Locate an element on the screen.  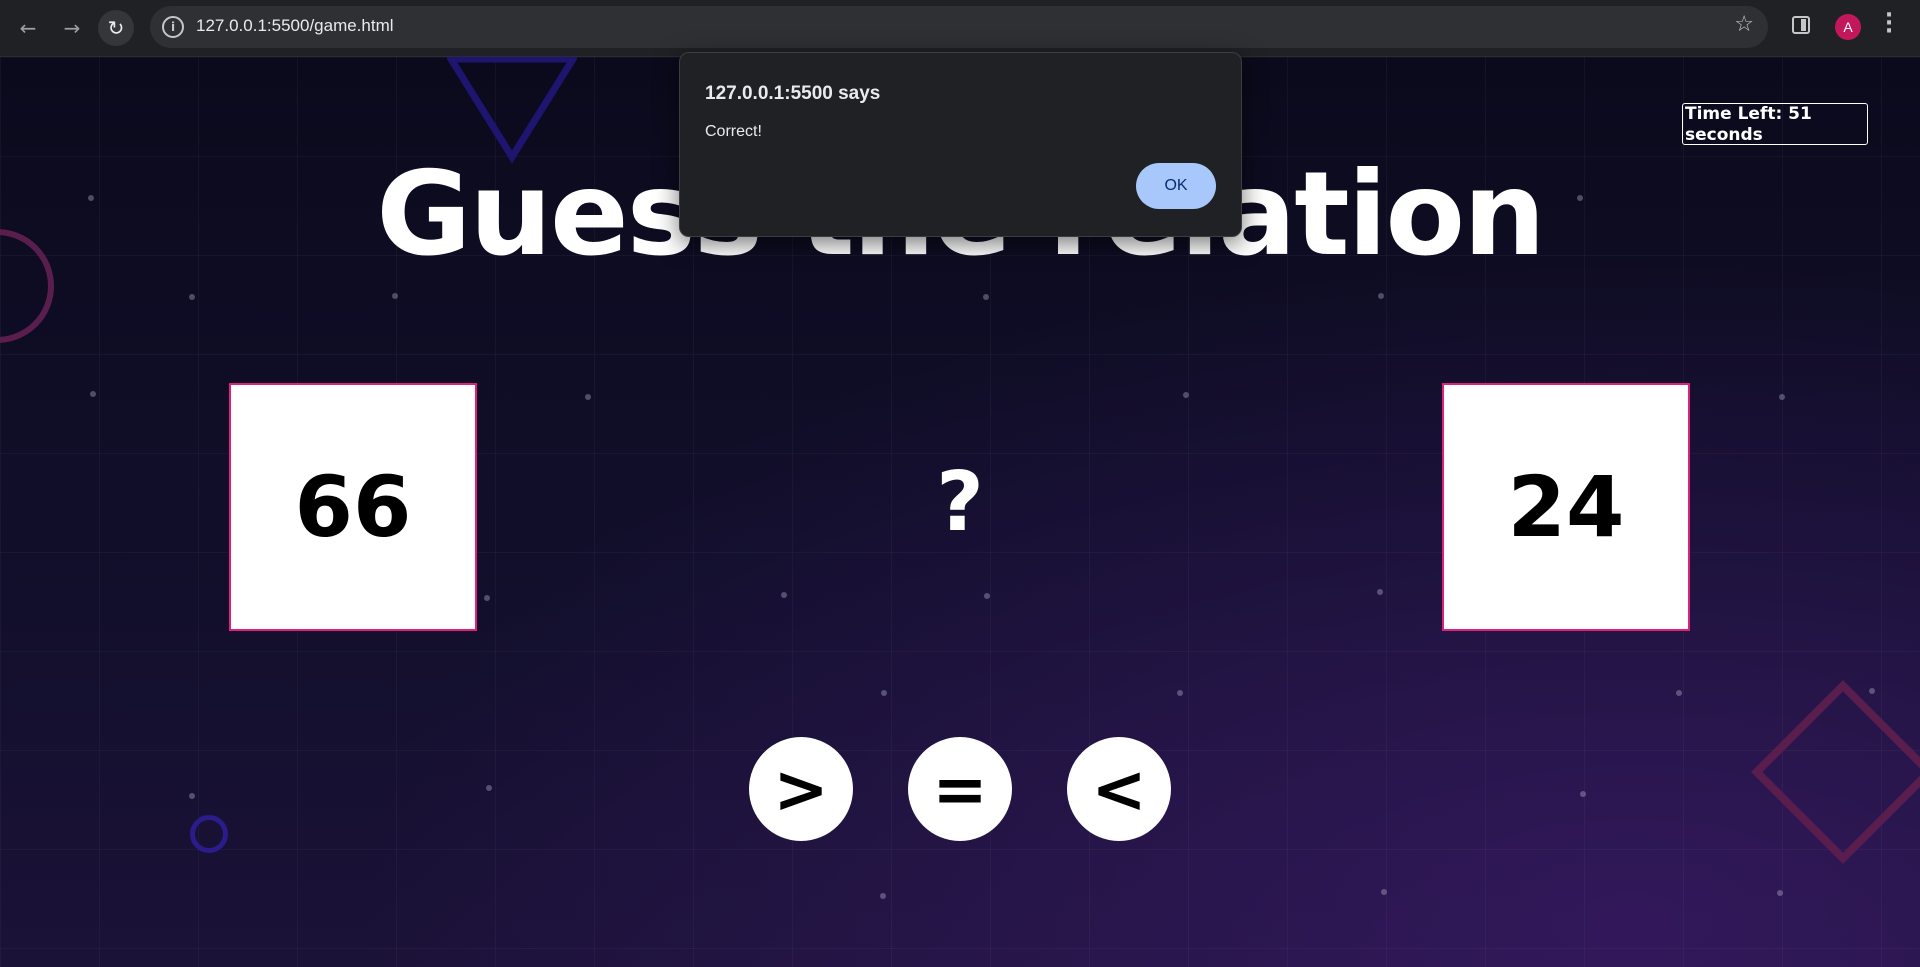
left-number-card: 66 is located at coordinates (353, 507).